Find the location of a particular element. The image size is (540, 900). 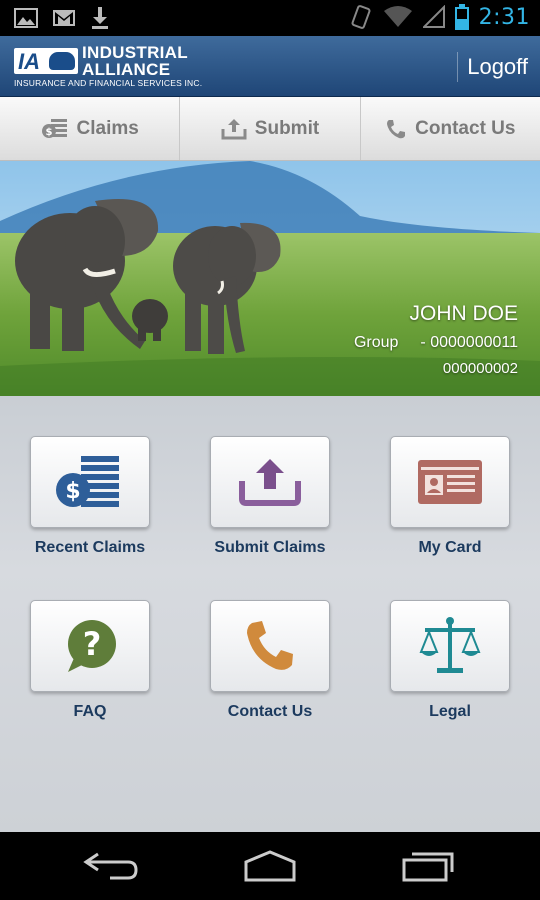

contact-us-button is located at coordinates (270, 646).